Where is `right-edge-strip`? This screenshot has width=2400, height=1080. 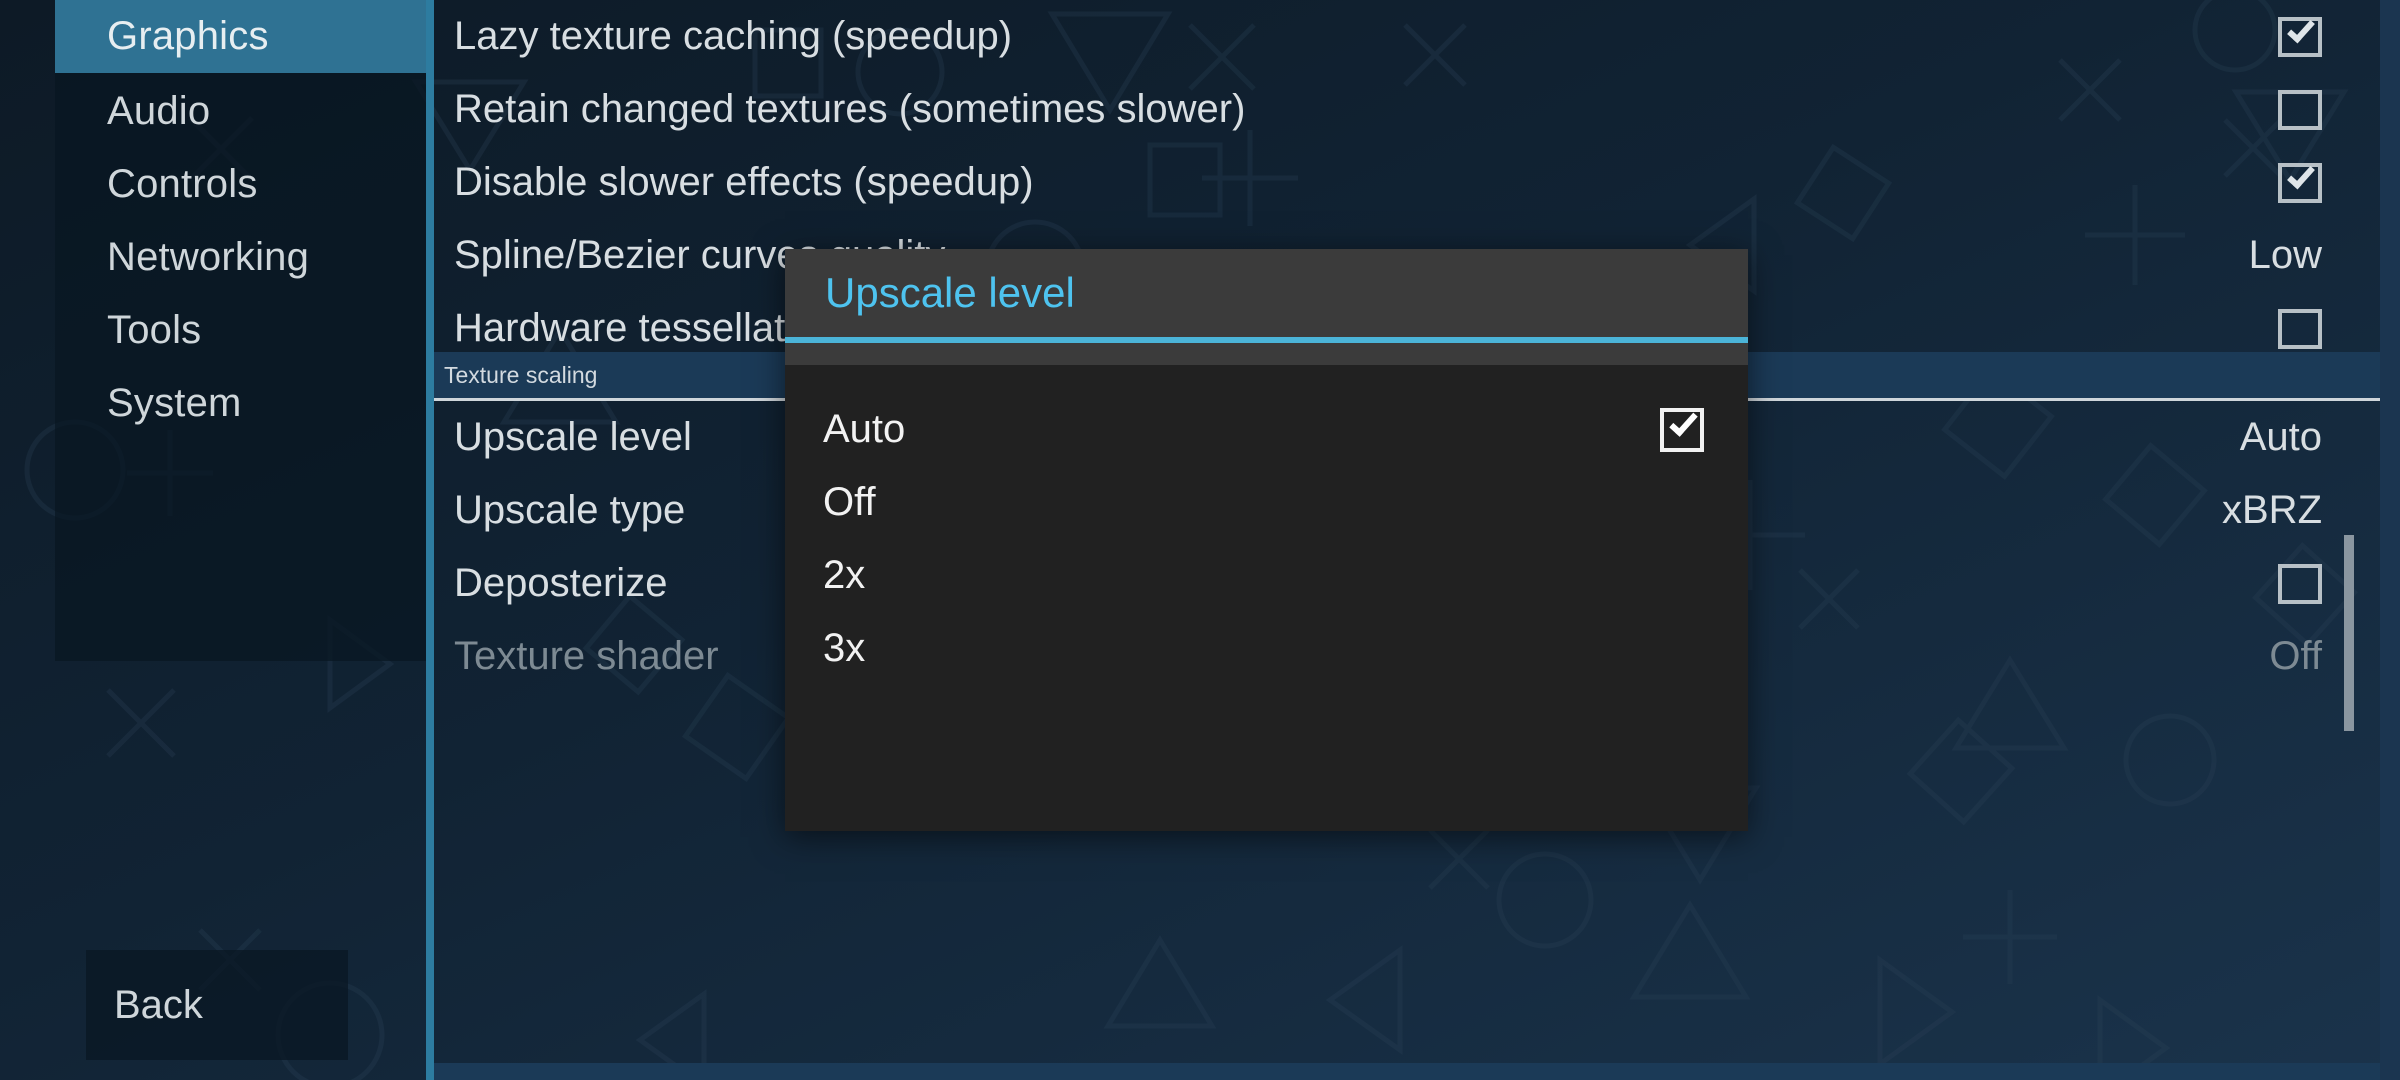 right-edge-strip is located at coordinates (2390, 540).